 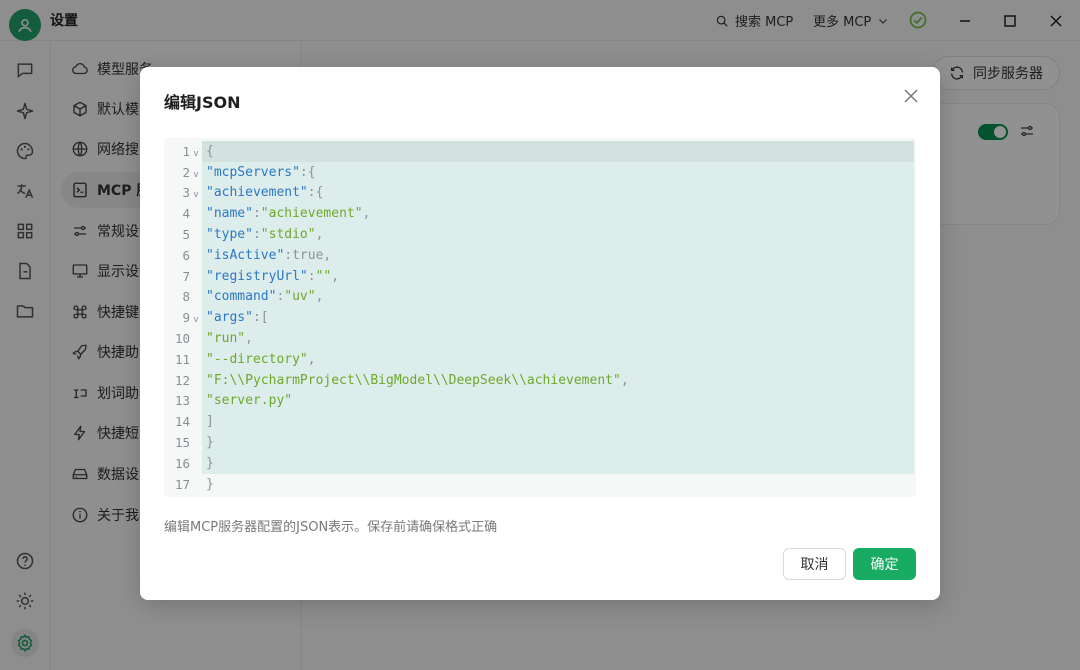 I want to click on line-number: 4, so click(x=186, y=214).